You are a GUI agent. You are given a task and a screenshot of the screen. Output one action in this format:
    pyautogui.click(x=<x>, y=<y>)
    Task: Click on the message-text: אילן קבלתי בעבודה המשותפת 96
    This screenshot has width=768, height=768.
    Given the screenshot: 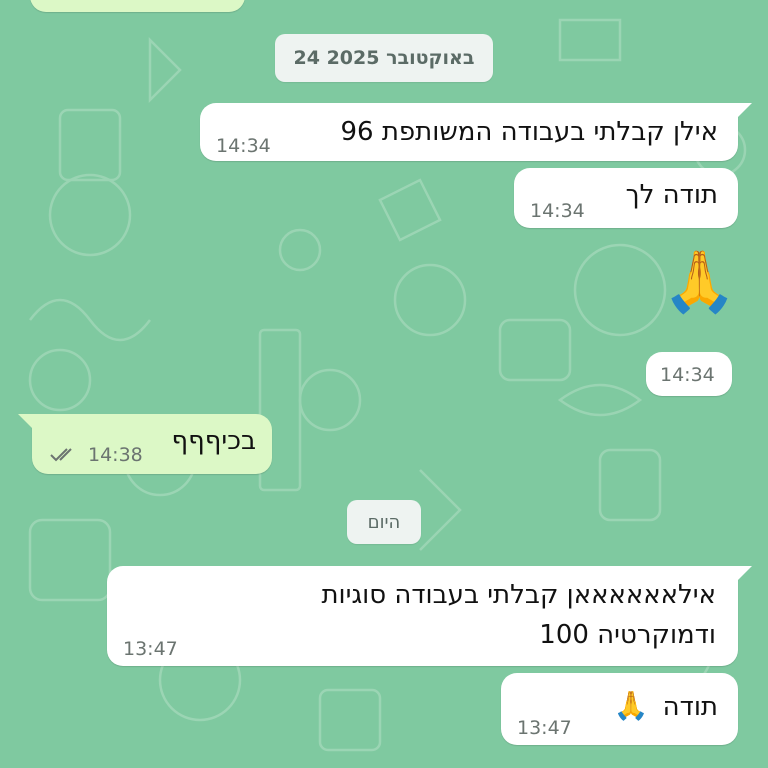 What is the action you would take?
    pyautogui.click(x=529, y=132)
    